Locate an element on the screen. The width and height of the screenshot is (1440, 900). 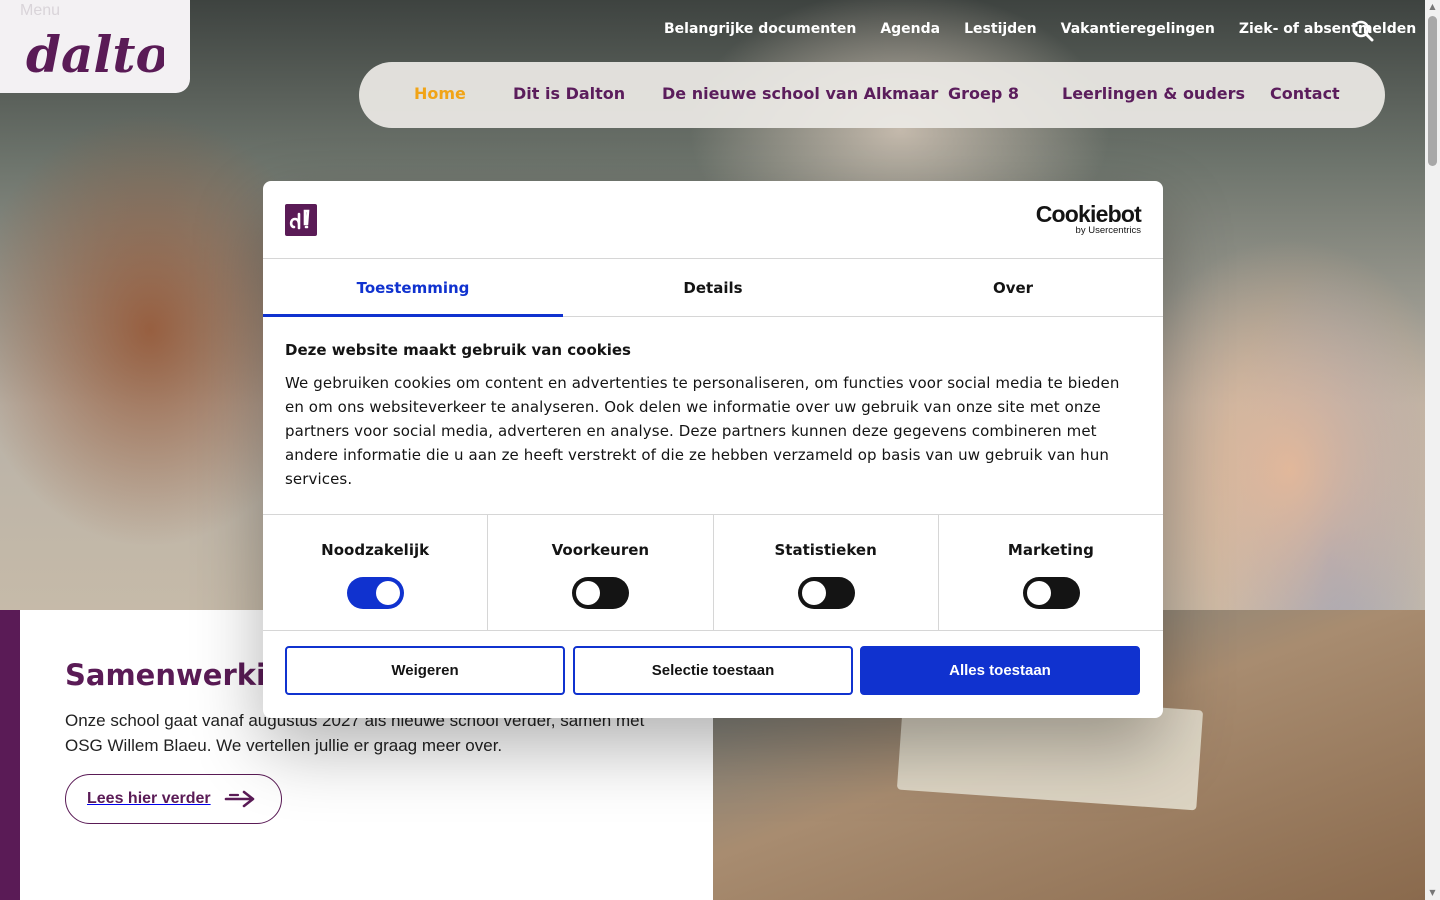
toggle-label-voorkeuren: Voorkeuren is located at coordinates (600, 550).